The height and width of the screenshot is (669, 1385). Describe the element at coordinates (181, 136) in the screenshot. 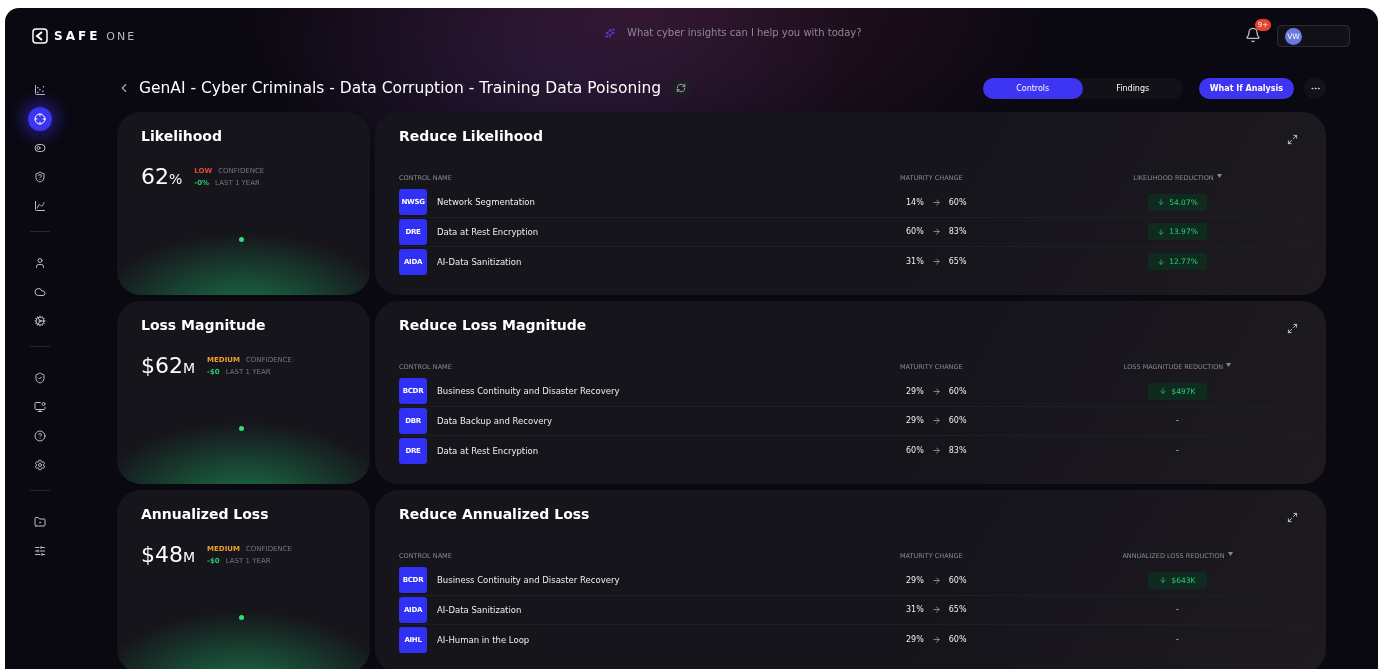

I see `card-title: Likelihood` at that location.